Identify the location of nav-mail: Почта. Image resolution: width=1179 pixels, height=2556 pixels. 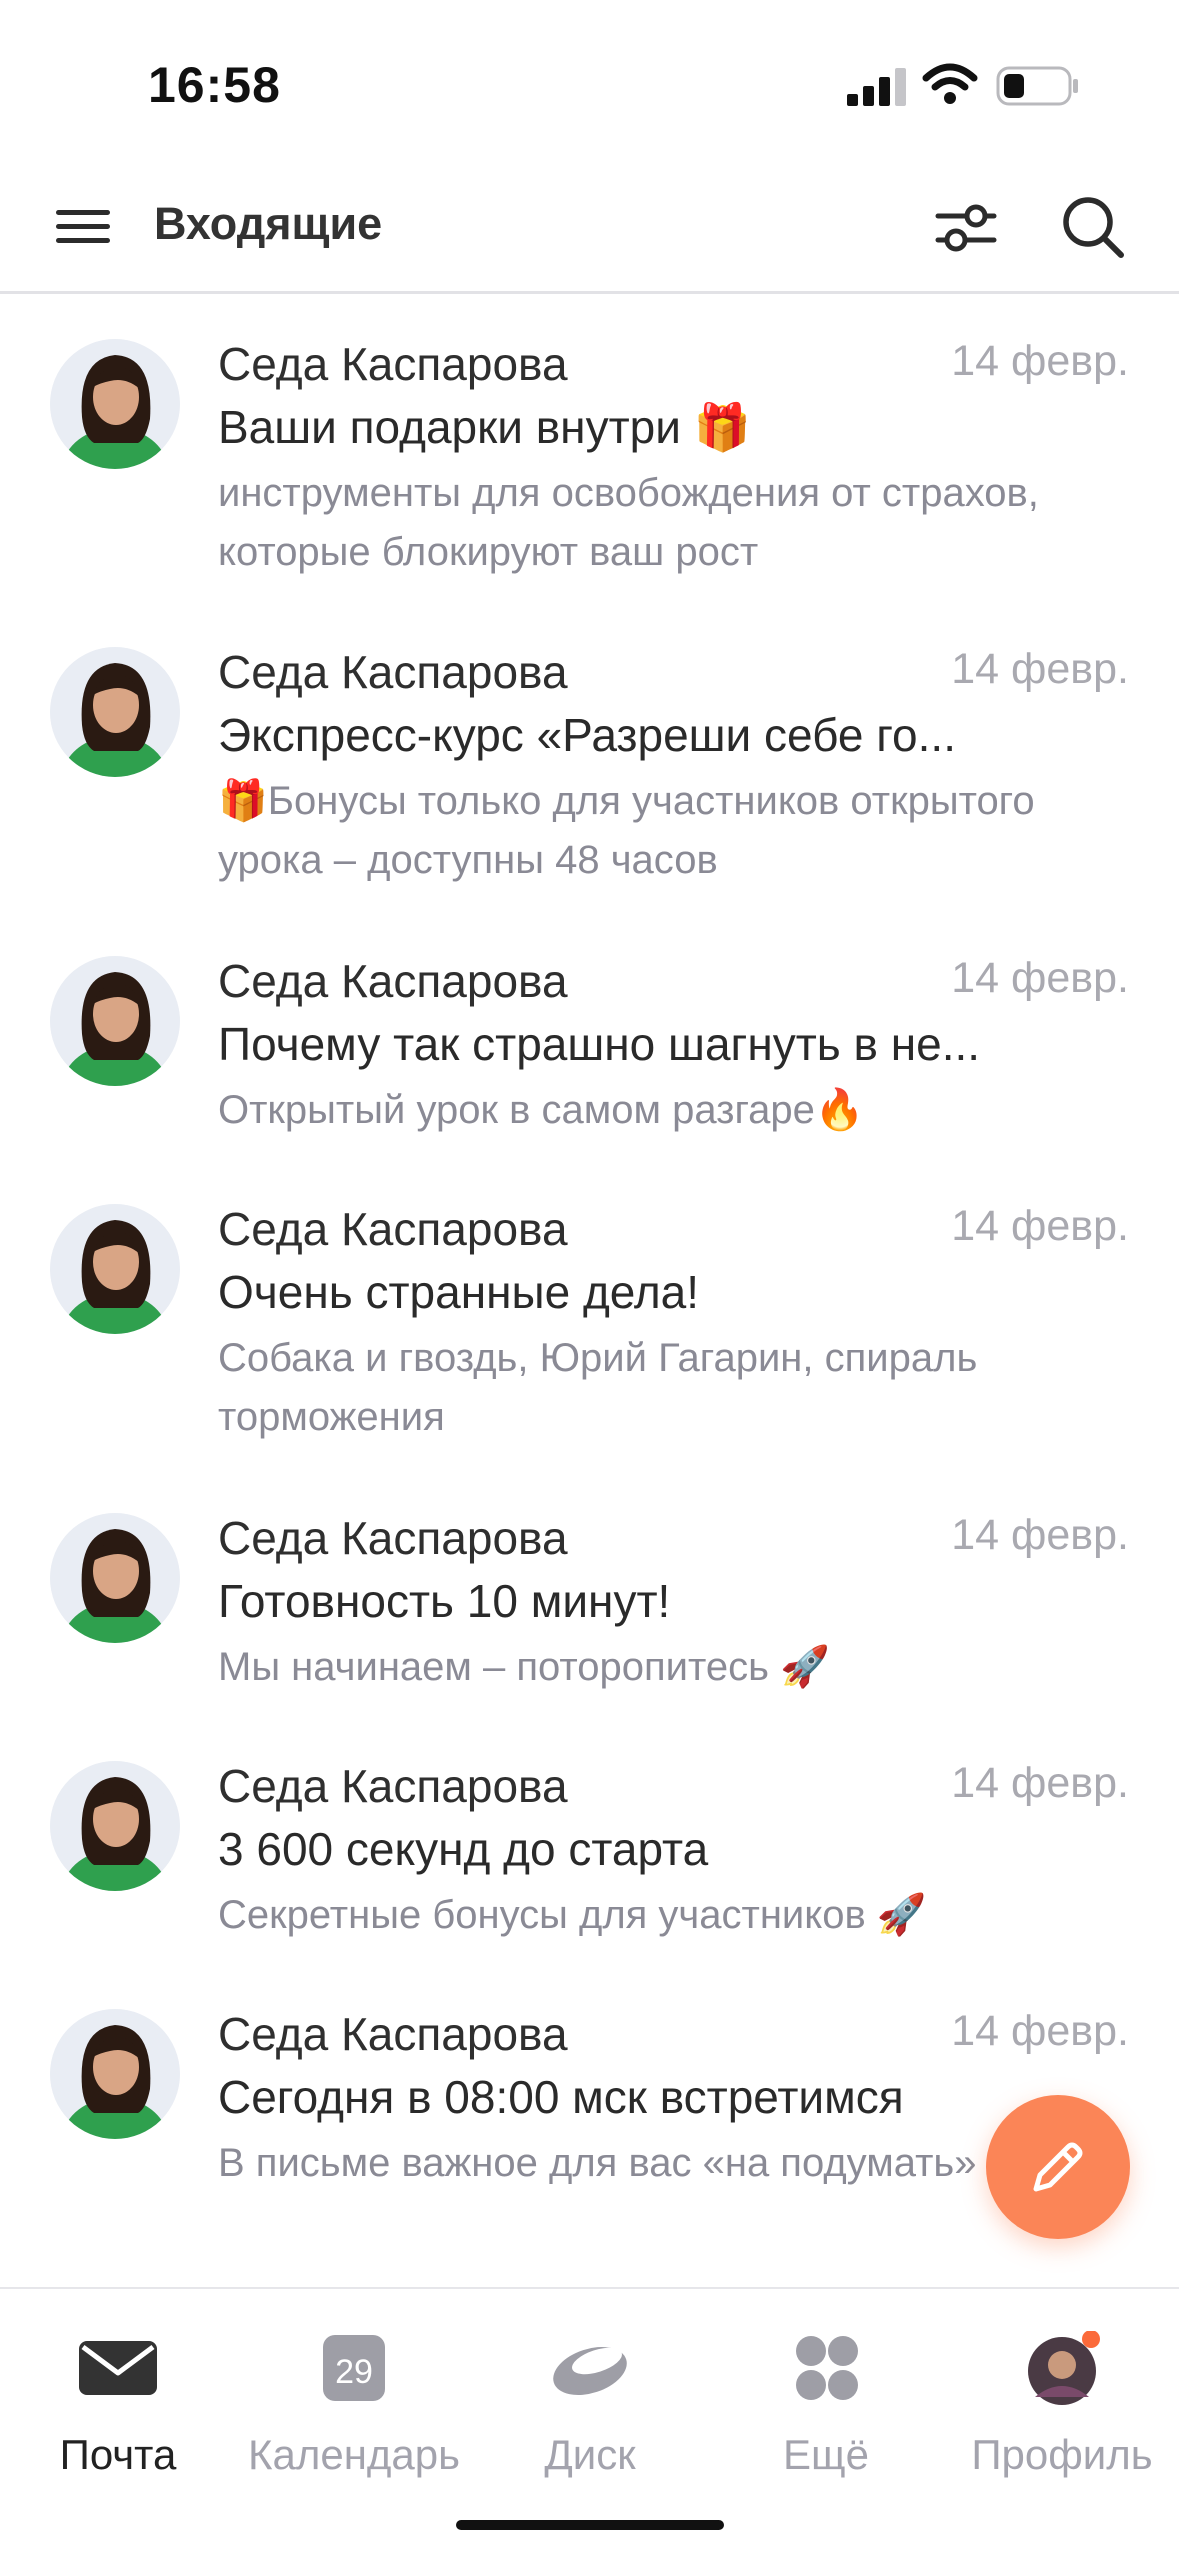
(118, 2409).